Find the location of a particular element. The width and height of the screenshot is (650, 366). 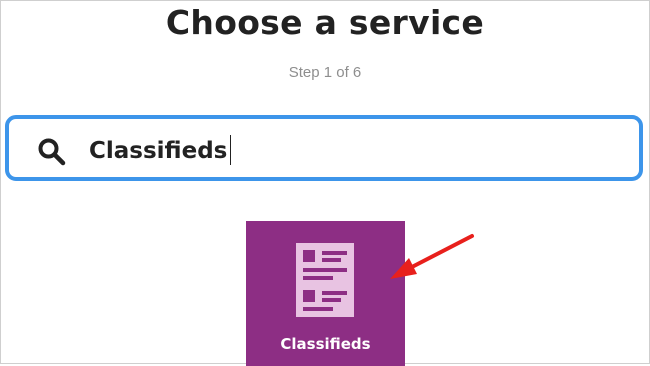

service-tile-classifieds: Classifieds is located at coordinates (325, 293).